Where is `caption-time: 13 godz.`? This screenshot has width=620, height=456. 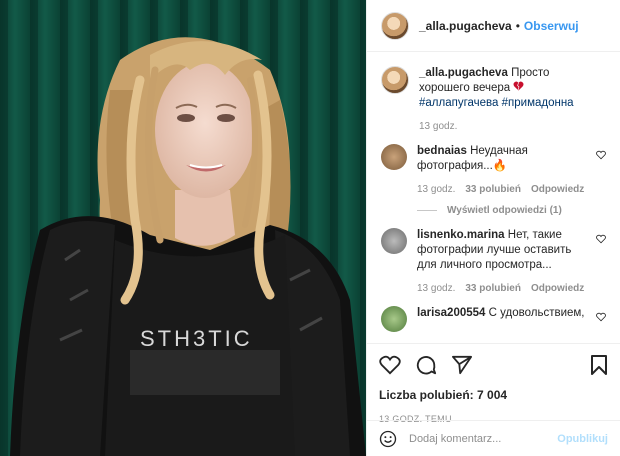
caption-time: 13 godz. is located at coordinates (438, 126).